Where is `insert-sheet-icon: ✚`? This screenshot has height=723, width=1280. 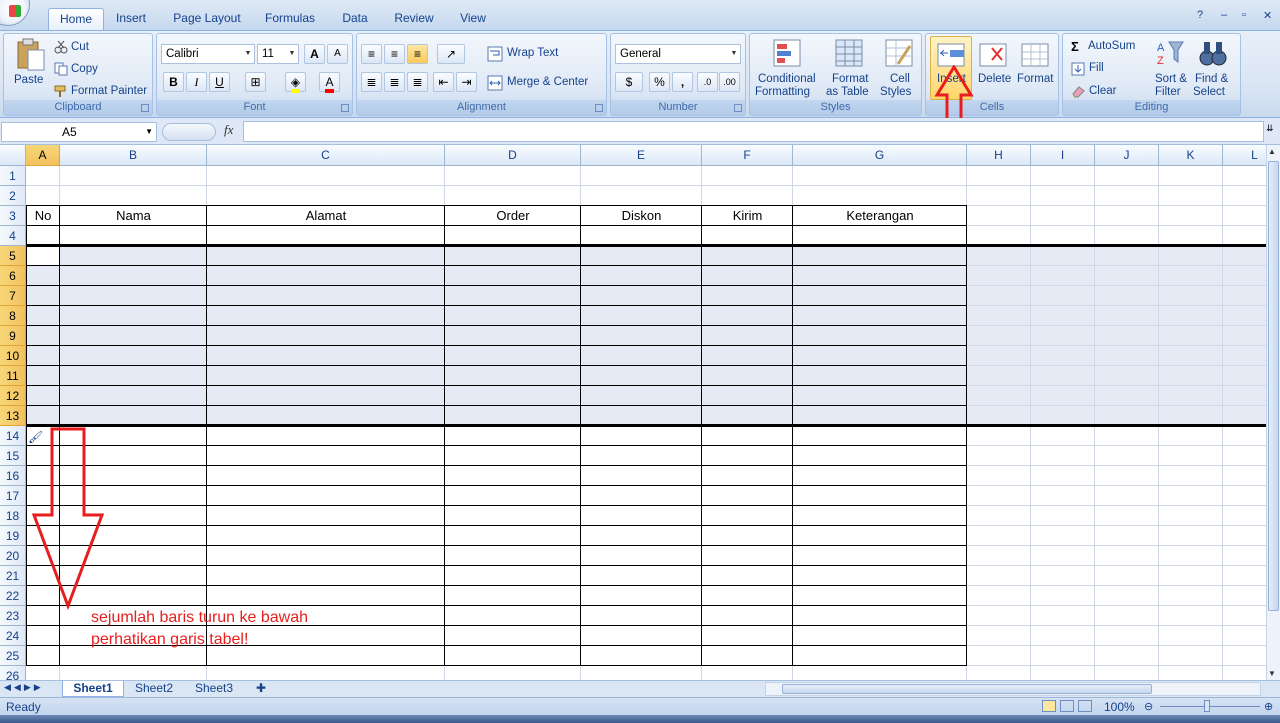 insert-sheet-icon: ✚ is located at coordinates (261, 689).